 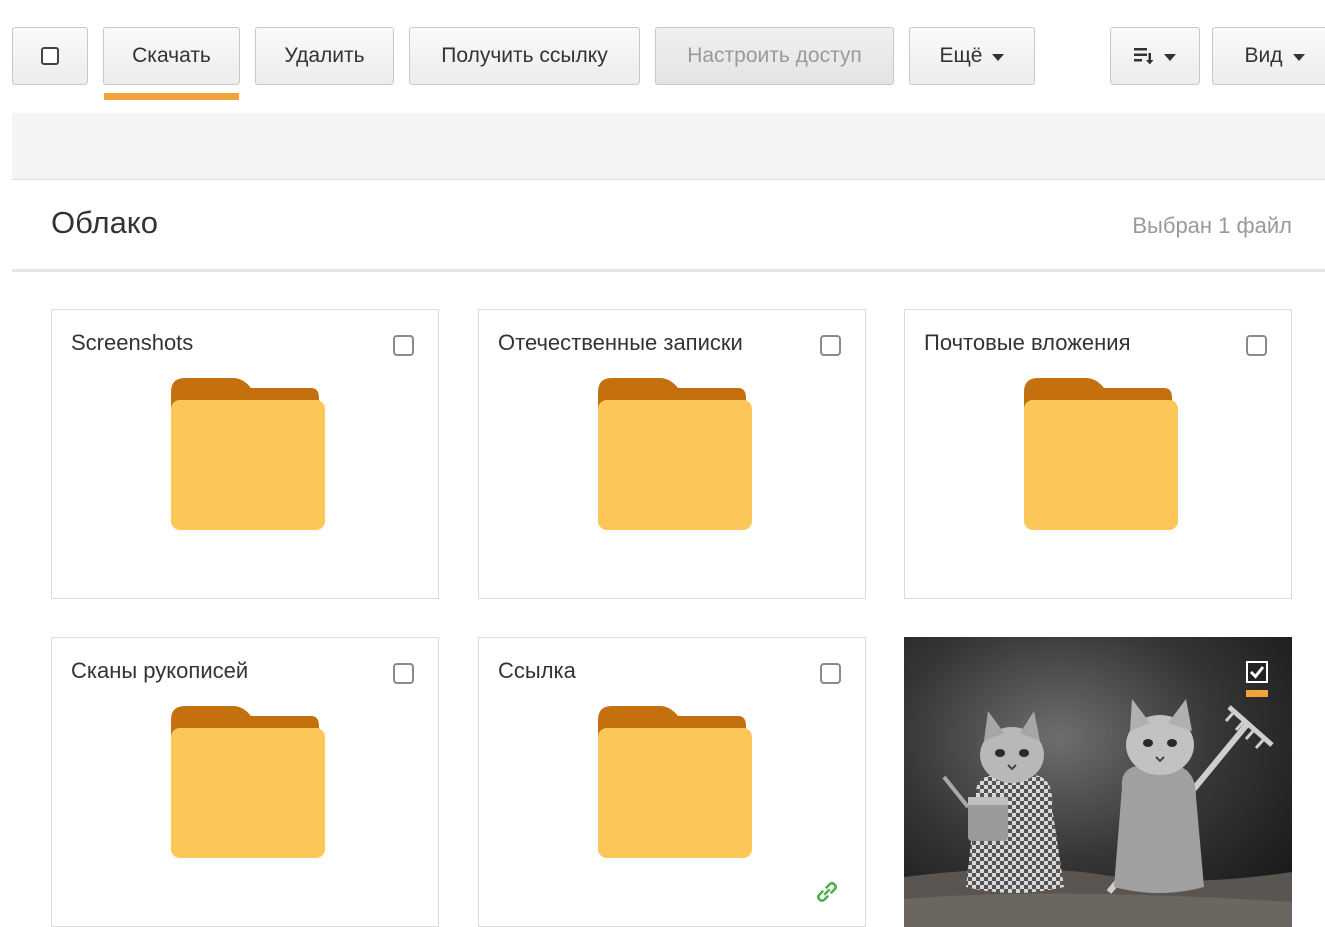 I want to click on folder-tile-skany-rukopisey: Сканы рукописей, so click(x=245, y=782).